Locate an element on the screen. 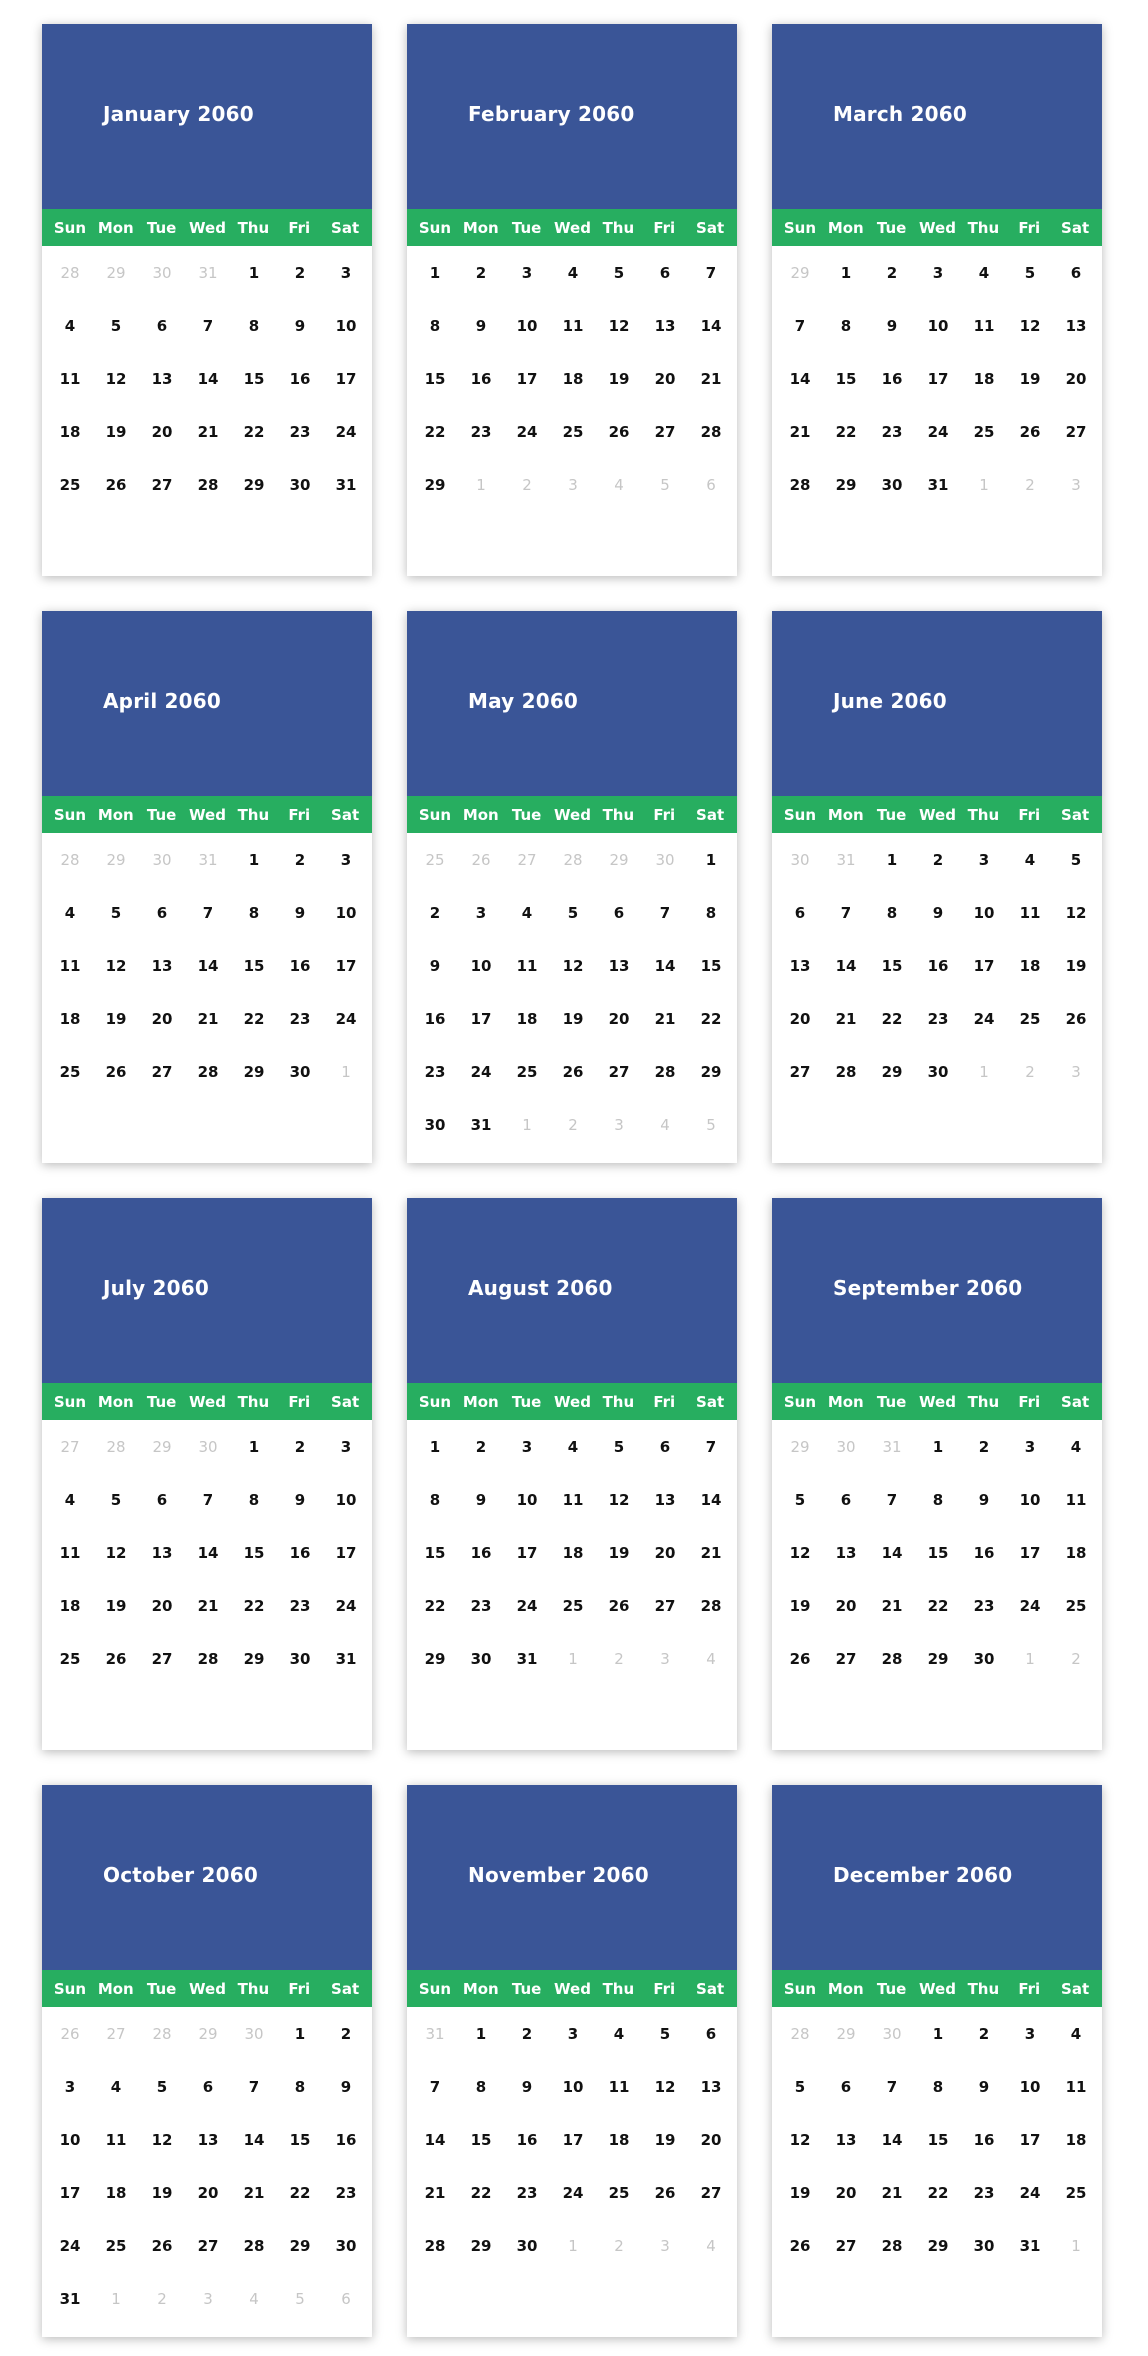 The image size is (1148, 2356). day-cell: 4 is located at coordinates (984, 272).